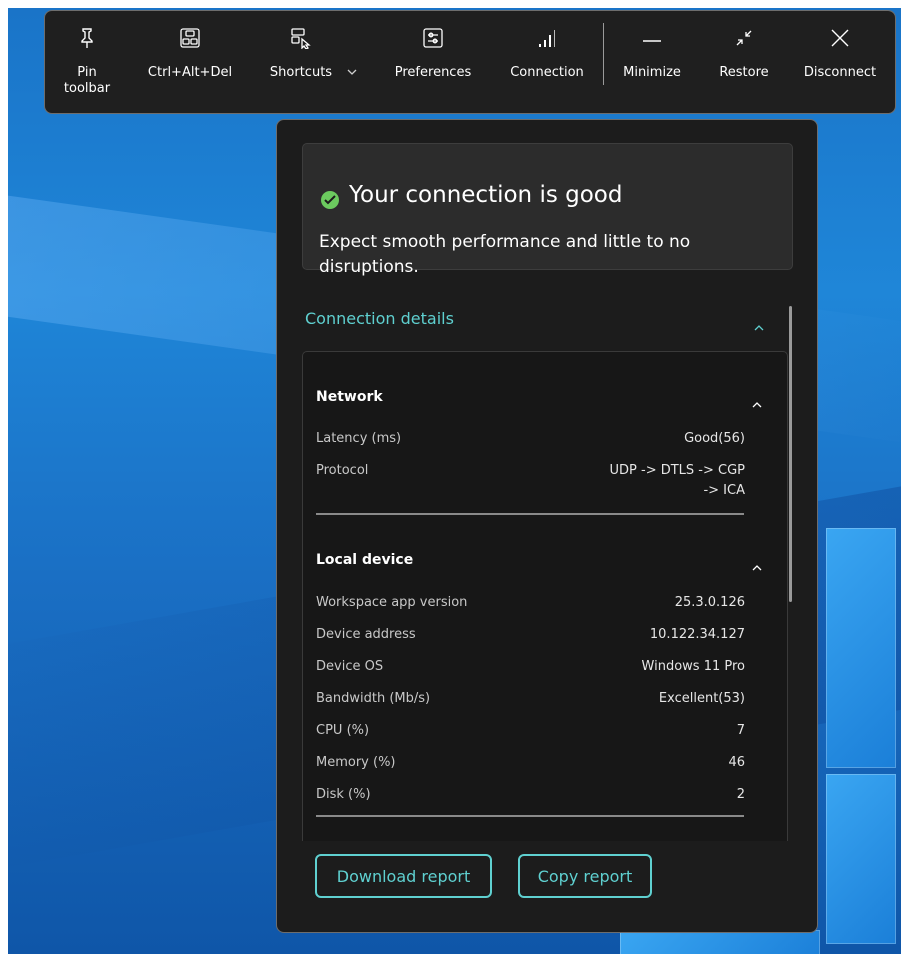 The image size is (901, 954). I want to click on pin-toolbar-button: Pin toolbar, so click(87, 63).